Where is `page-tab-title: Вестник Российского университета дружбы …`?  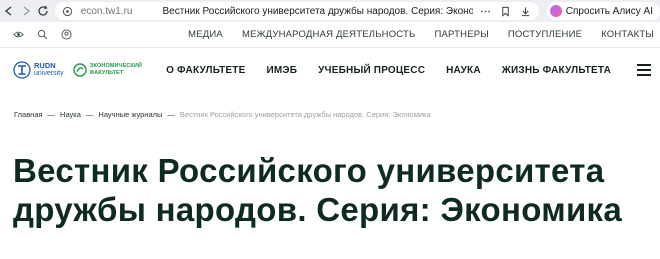 page-tab-title: Вестник Российского университета дружбы … is located at coordinates (317, 11).